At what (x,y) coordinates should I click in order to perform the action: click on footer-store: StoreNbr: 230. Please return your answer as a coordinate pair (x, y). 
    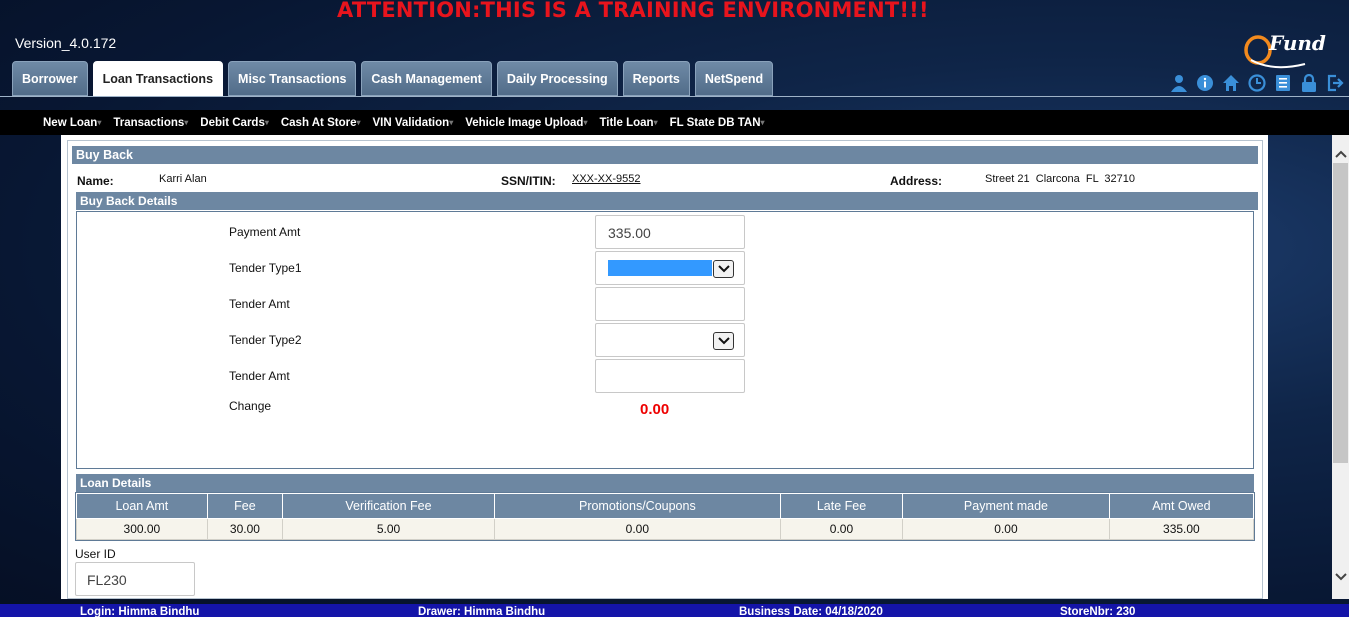
    Looking at the image, I should click on (1098, 611).